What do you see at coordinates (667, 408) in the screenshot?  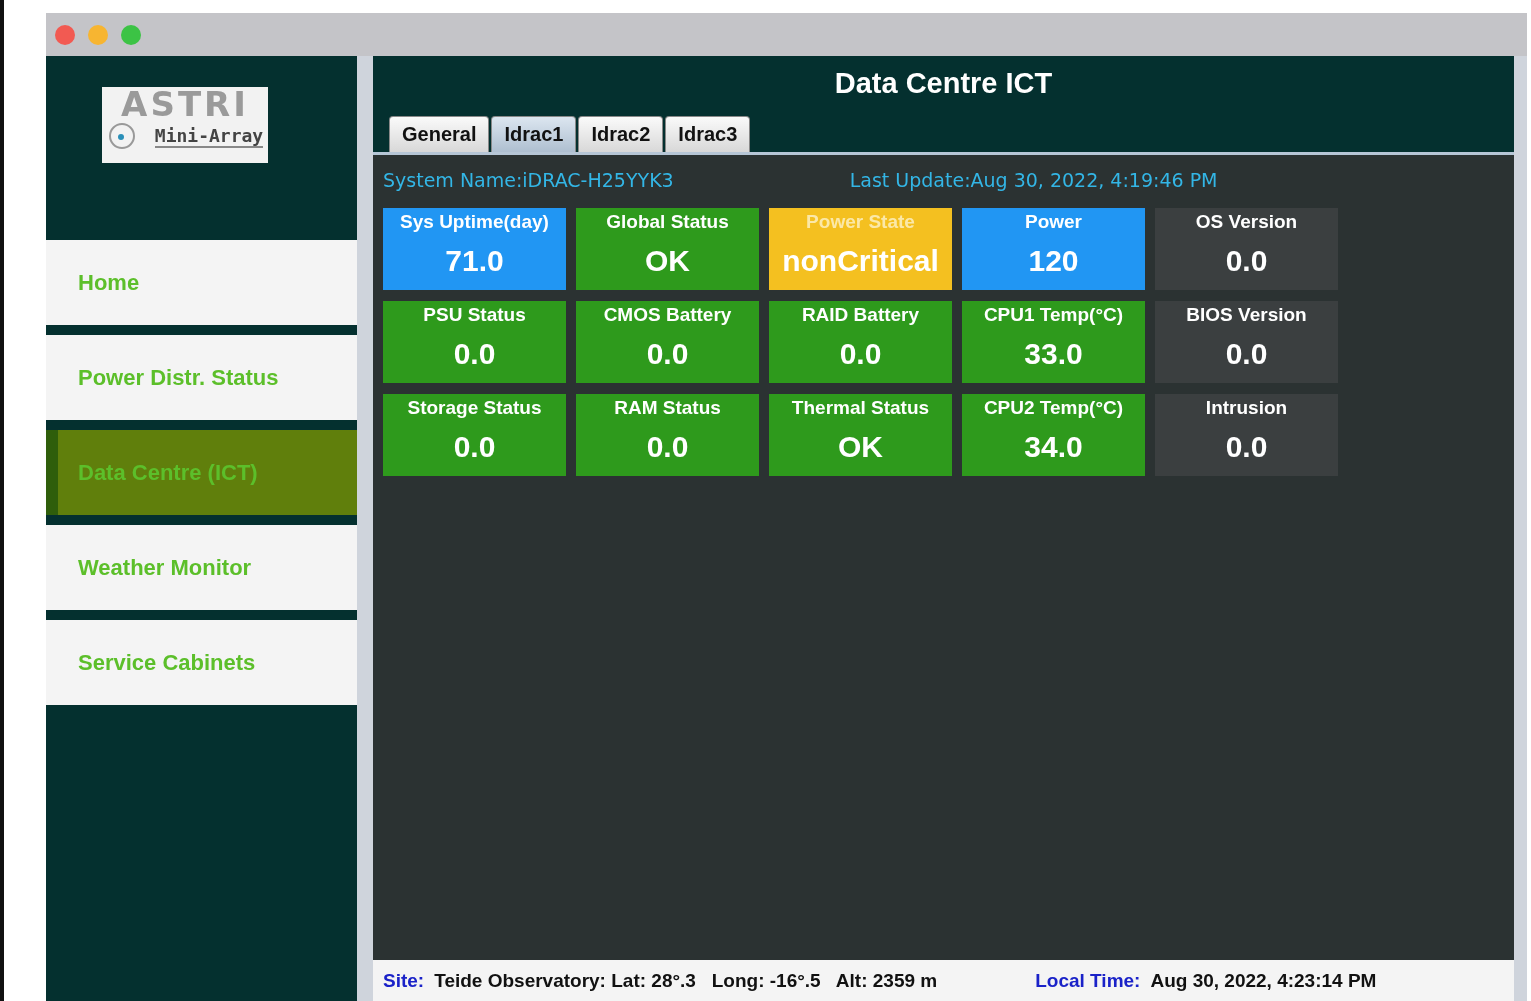 I see `tile-label: RAM Status` at bounding box center [667, 408].